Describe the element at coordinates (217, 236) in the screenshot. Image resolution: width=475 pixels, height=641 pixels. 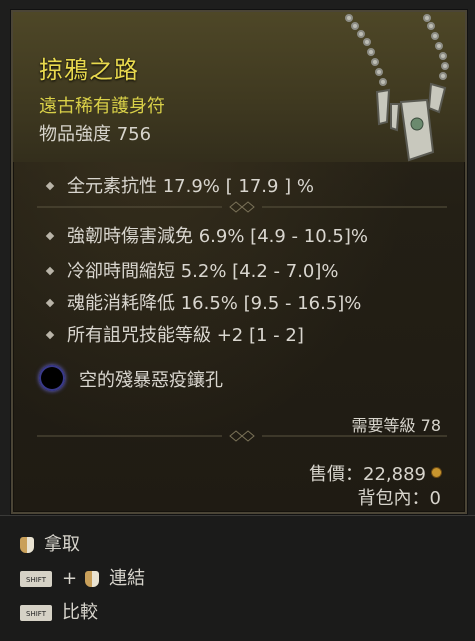
I see `stat-text: 強韌時傷害減免 6.9% [4.9 - 10.5]%` at that location.